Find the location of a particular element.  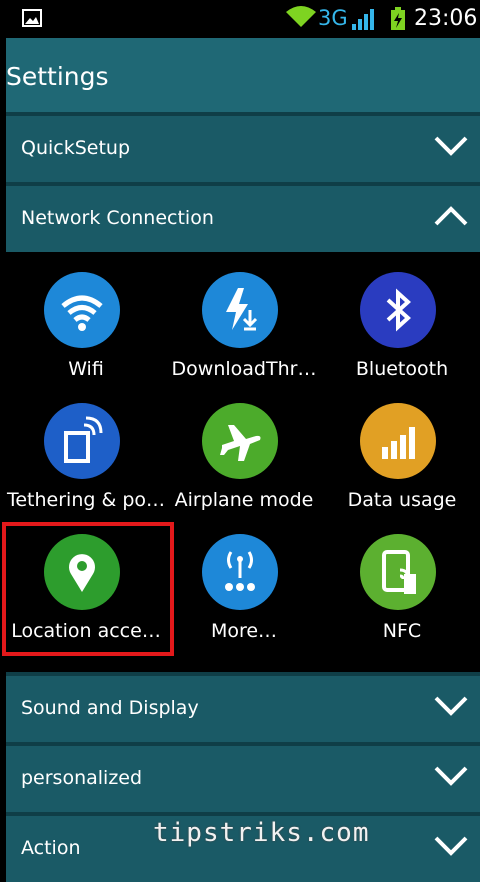

airplane-icon is located at coordinates (240, 441).